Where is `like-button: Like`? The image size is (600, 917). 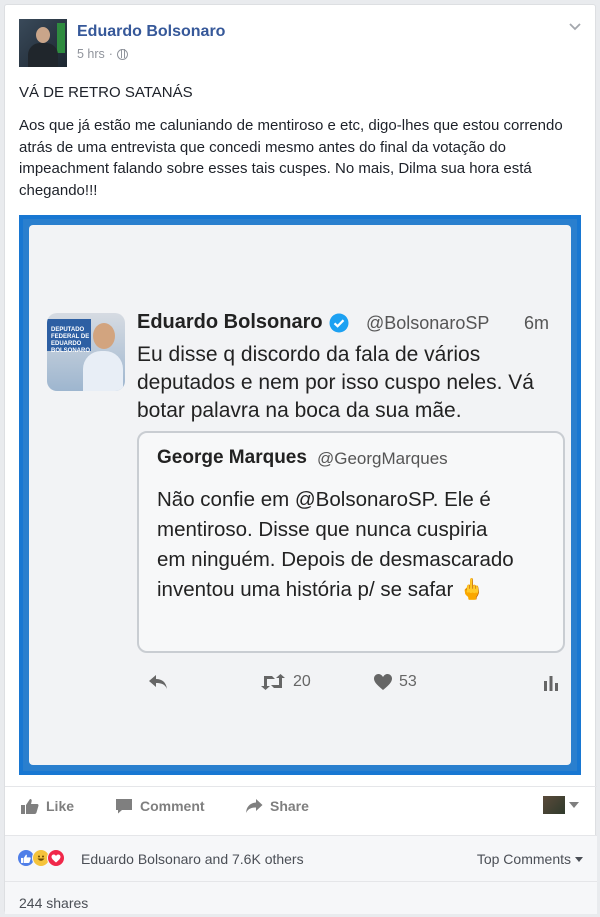 like-button: Like is located at coordinates (47, 806).